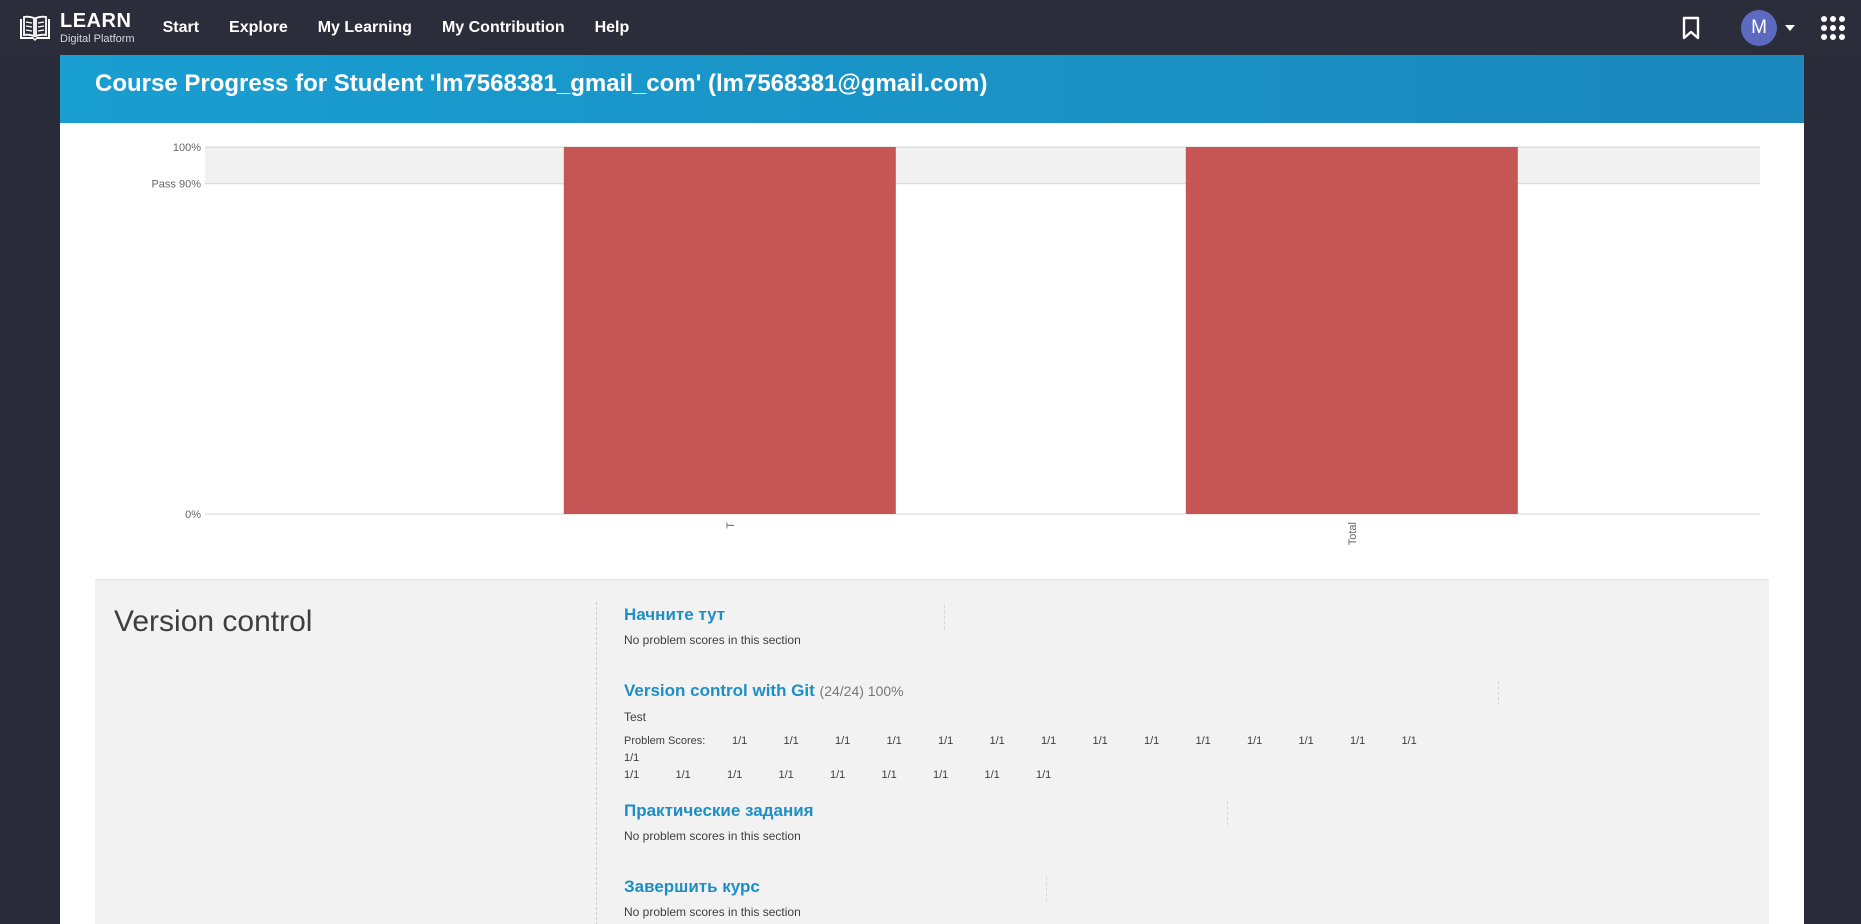 Image resolution: width=1861 pixels, height=924 pixels. Describe the element at coordinates (365, 28) in the screenshot. I see `nav-my-learning: My Learning` at that location.